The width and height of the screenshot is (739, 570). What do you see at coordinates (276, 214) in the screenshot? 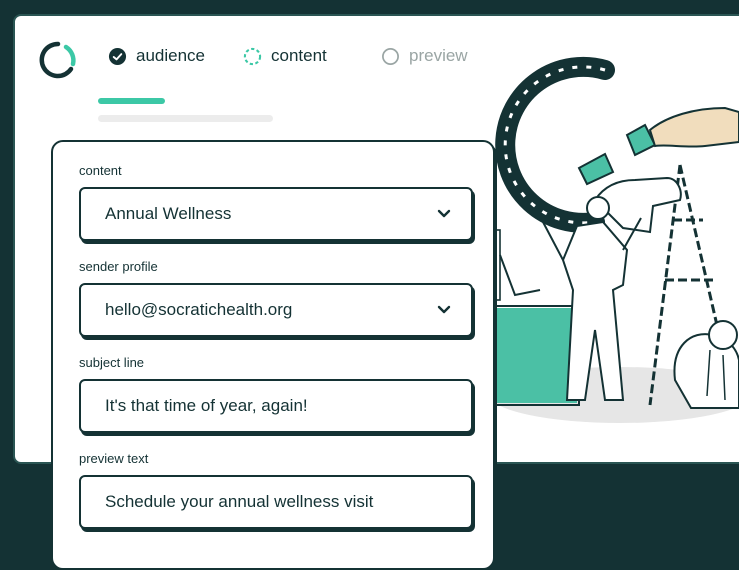
I see `content-select: Annual Wellness` at bounding box center [276, 214].